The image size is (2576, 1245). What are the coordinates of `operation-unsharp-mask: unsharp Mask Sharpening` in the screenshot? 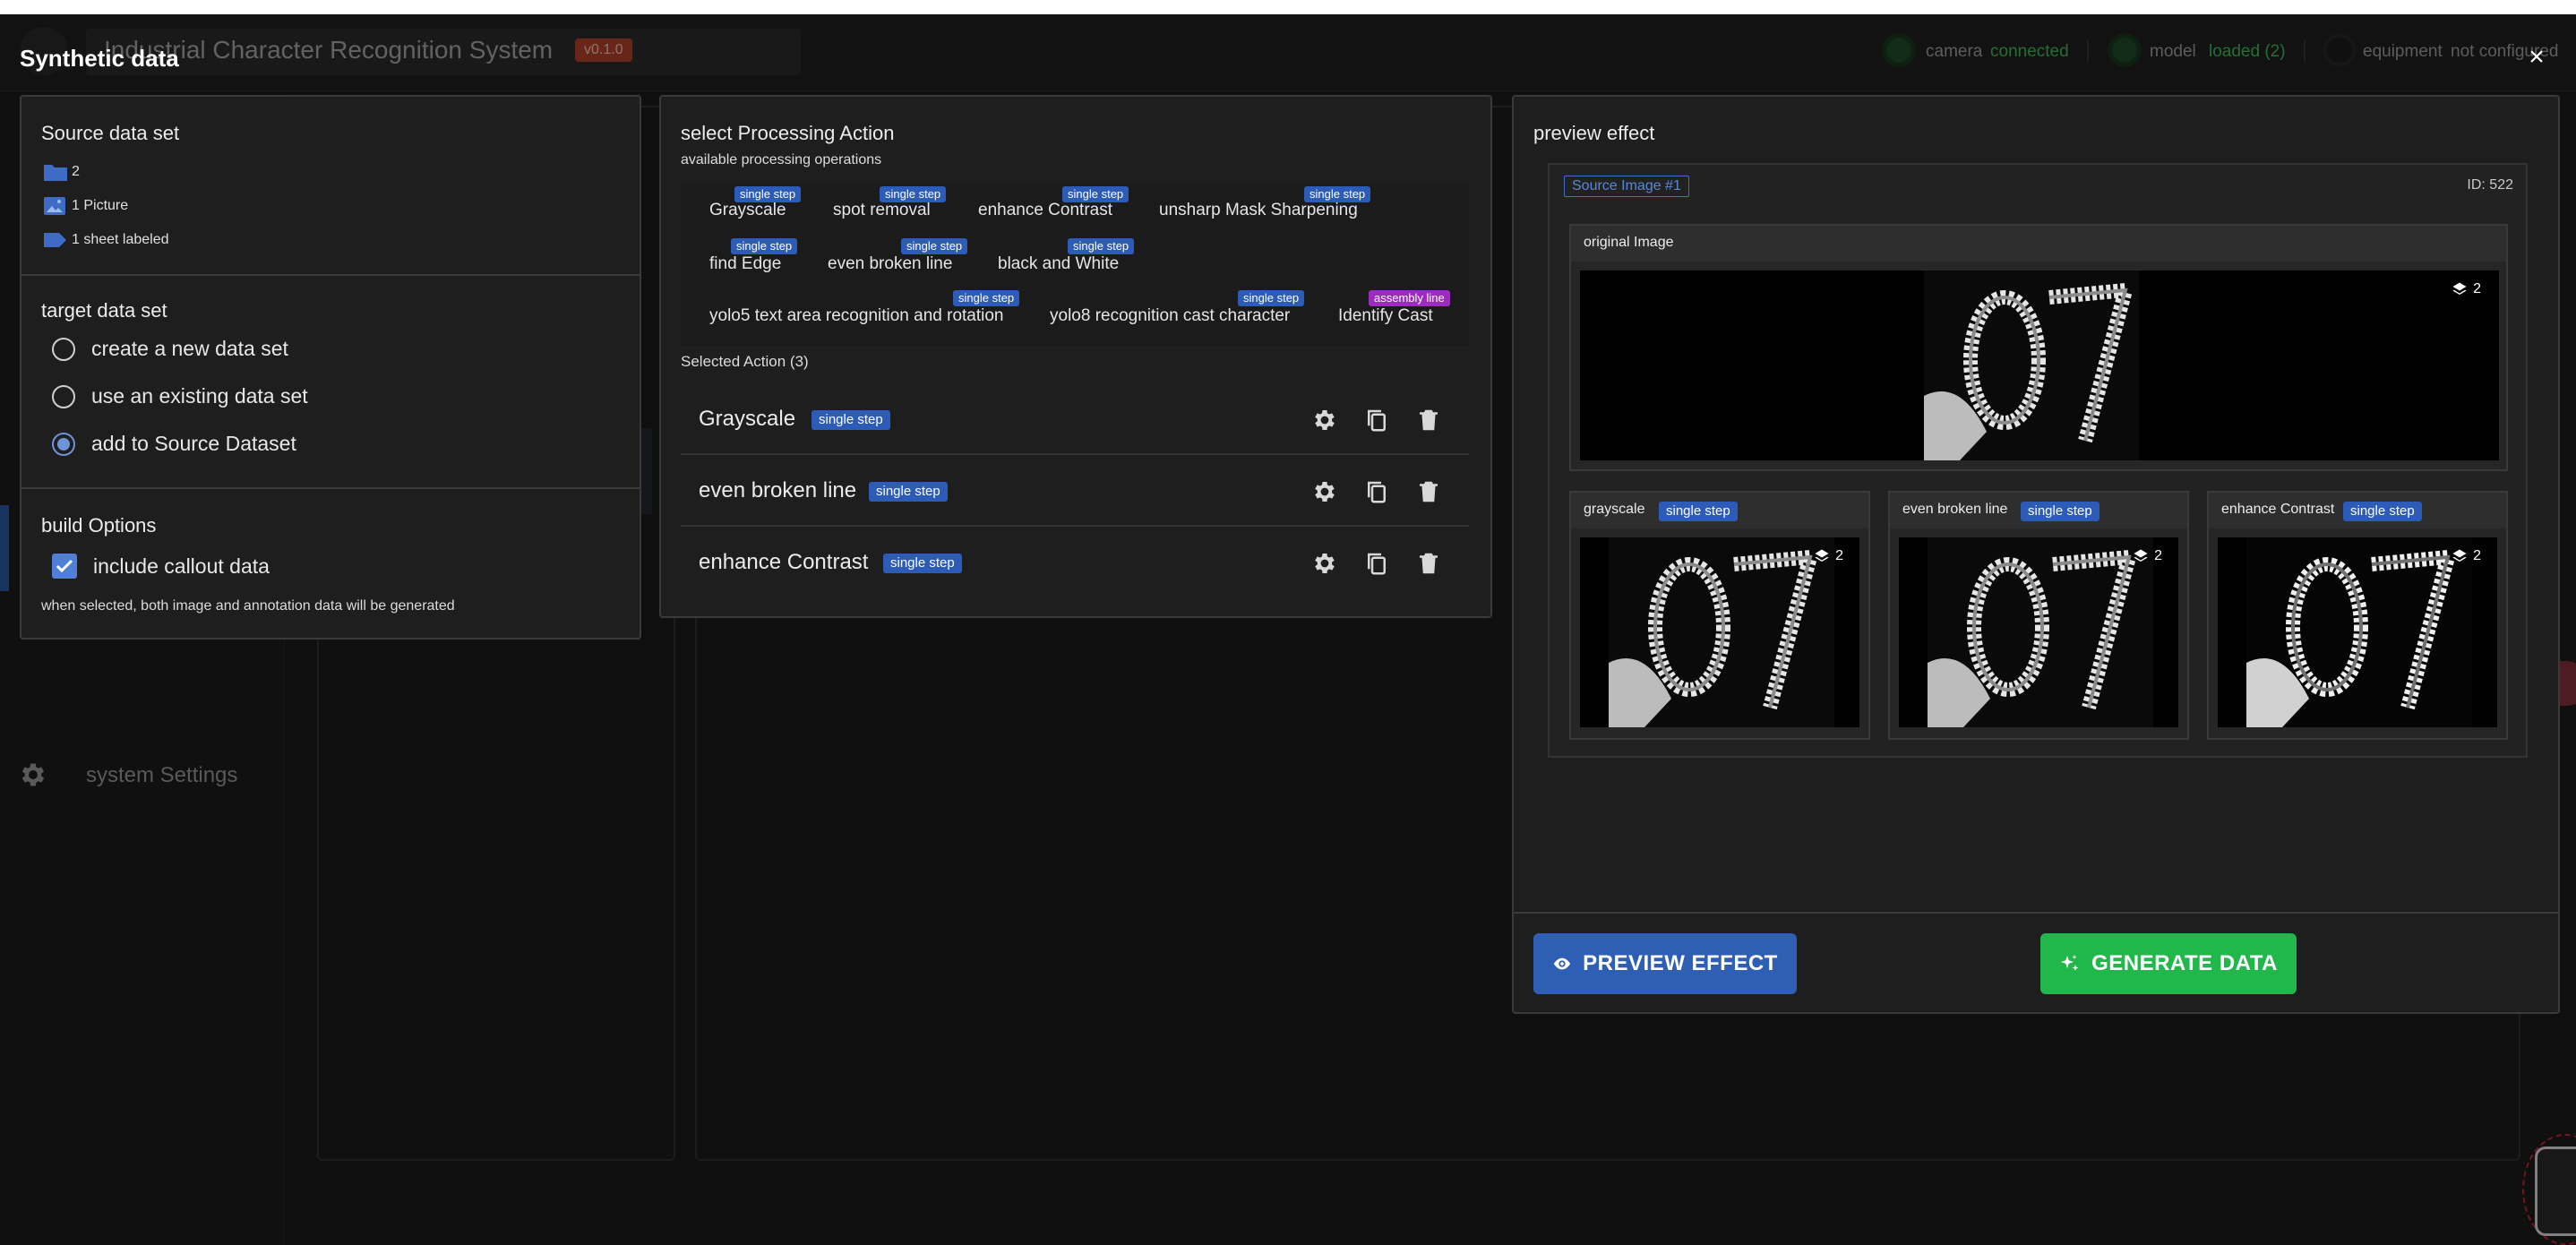 It's located at (1258, 210).